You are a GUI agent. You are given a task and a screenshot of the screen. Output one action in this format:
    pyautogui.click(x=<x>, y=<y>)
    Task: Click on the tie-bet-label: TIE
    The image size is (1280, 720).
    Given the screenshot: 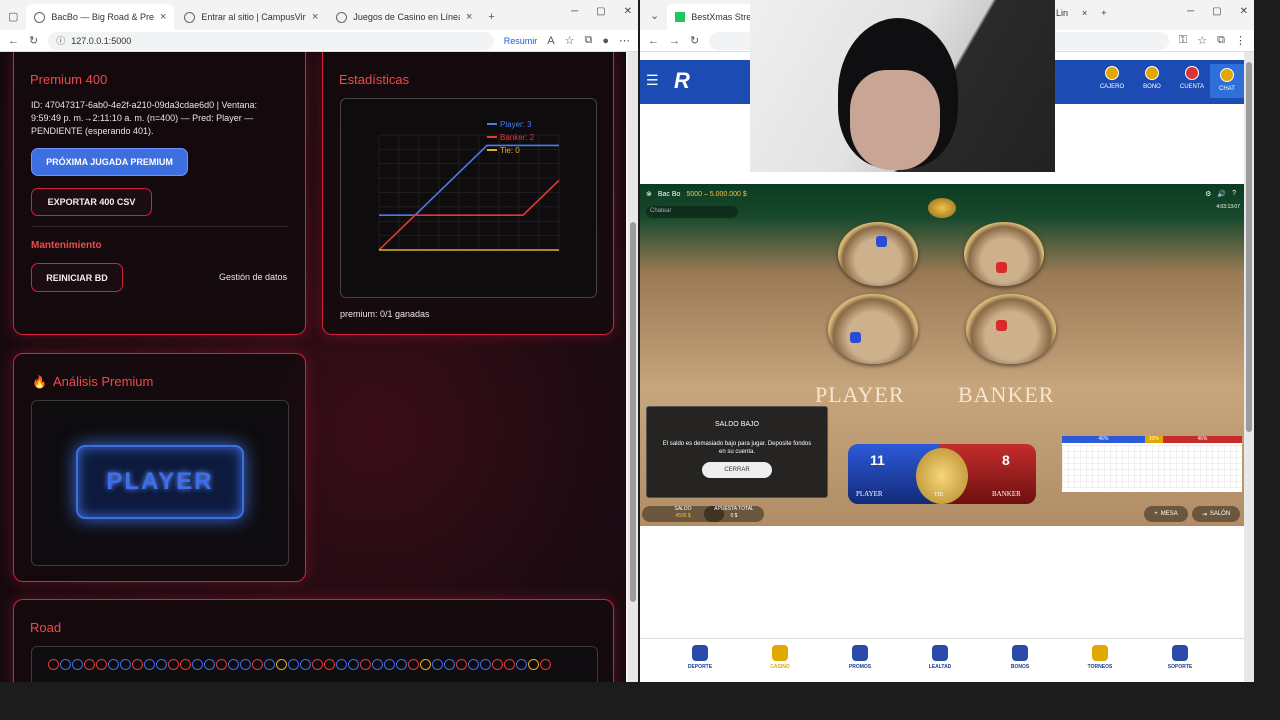 What is the action you would take?
    pyautogui.click(x=938, y=495)
    